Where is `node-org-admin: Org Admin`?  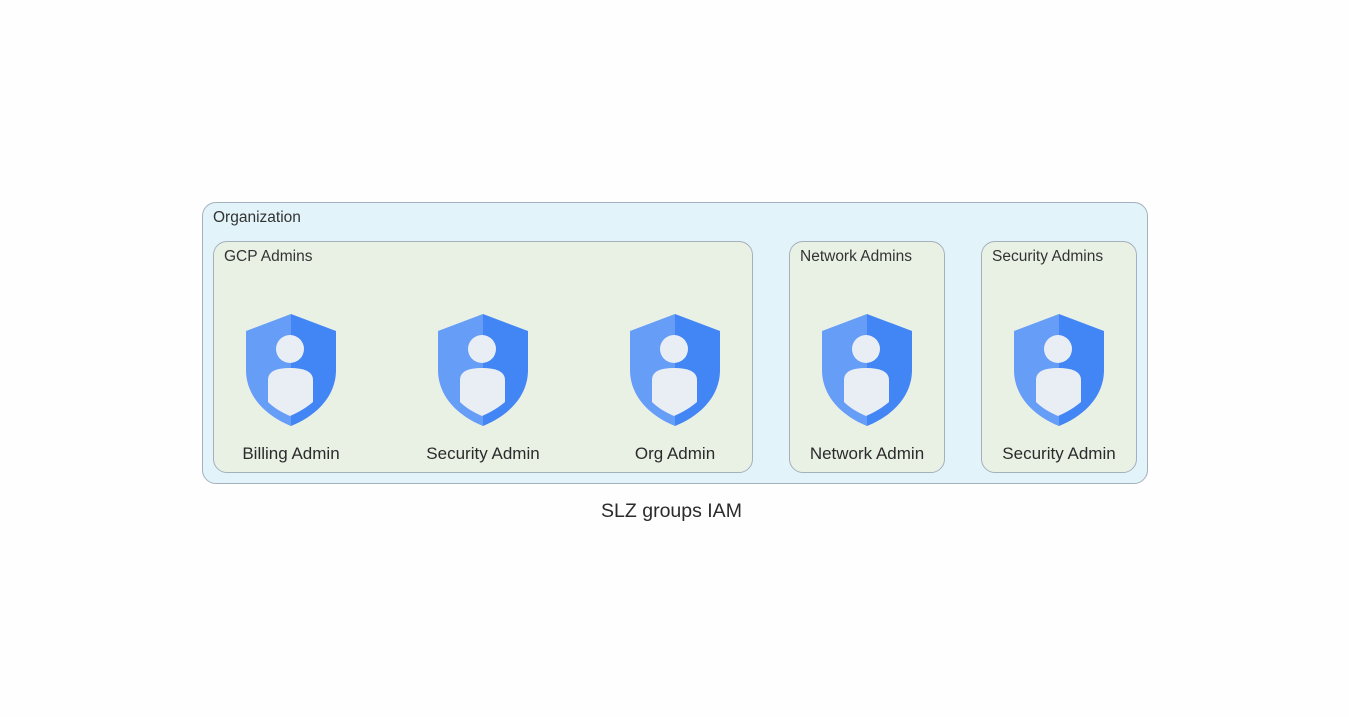
node-org-admin: Org Admin is located at coordinates (675, 392).